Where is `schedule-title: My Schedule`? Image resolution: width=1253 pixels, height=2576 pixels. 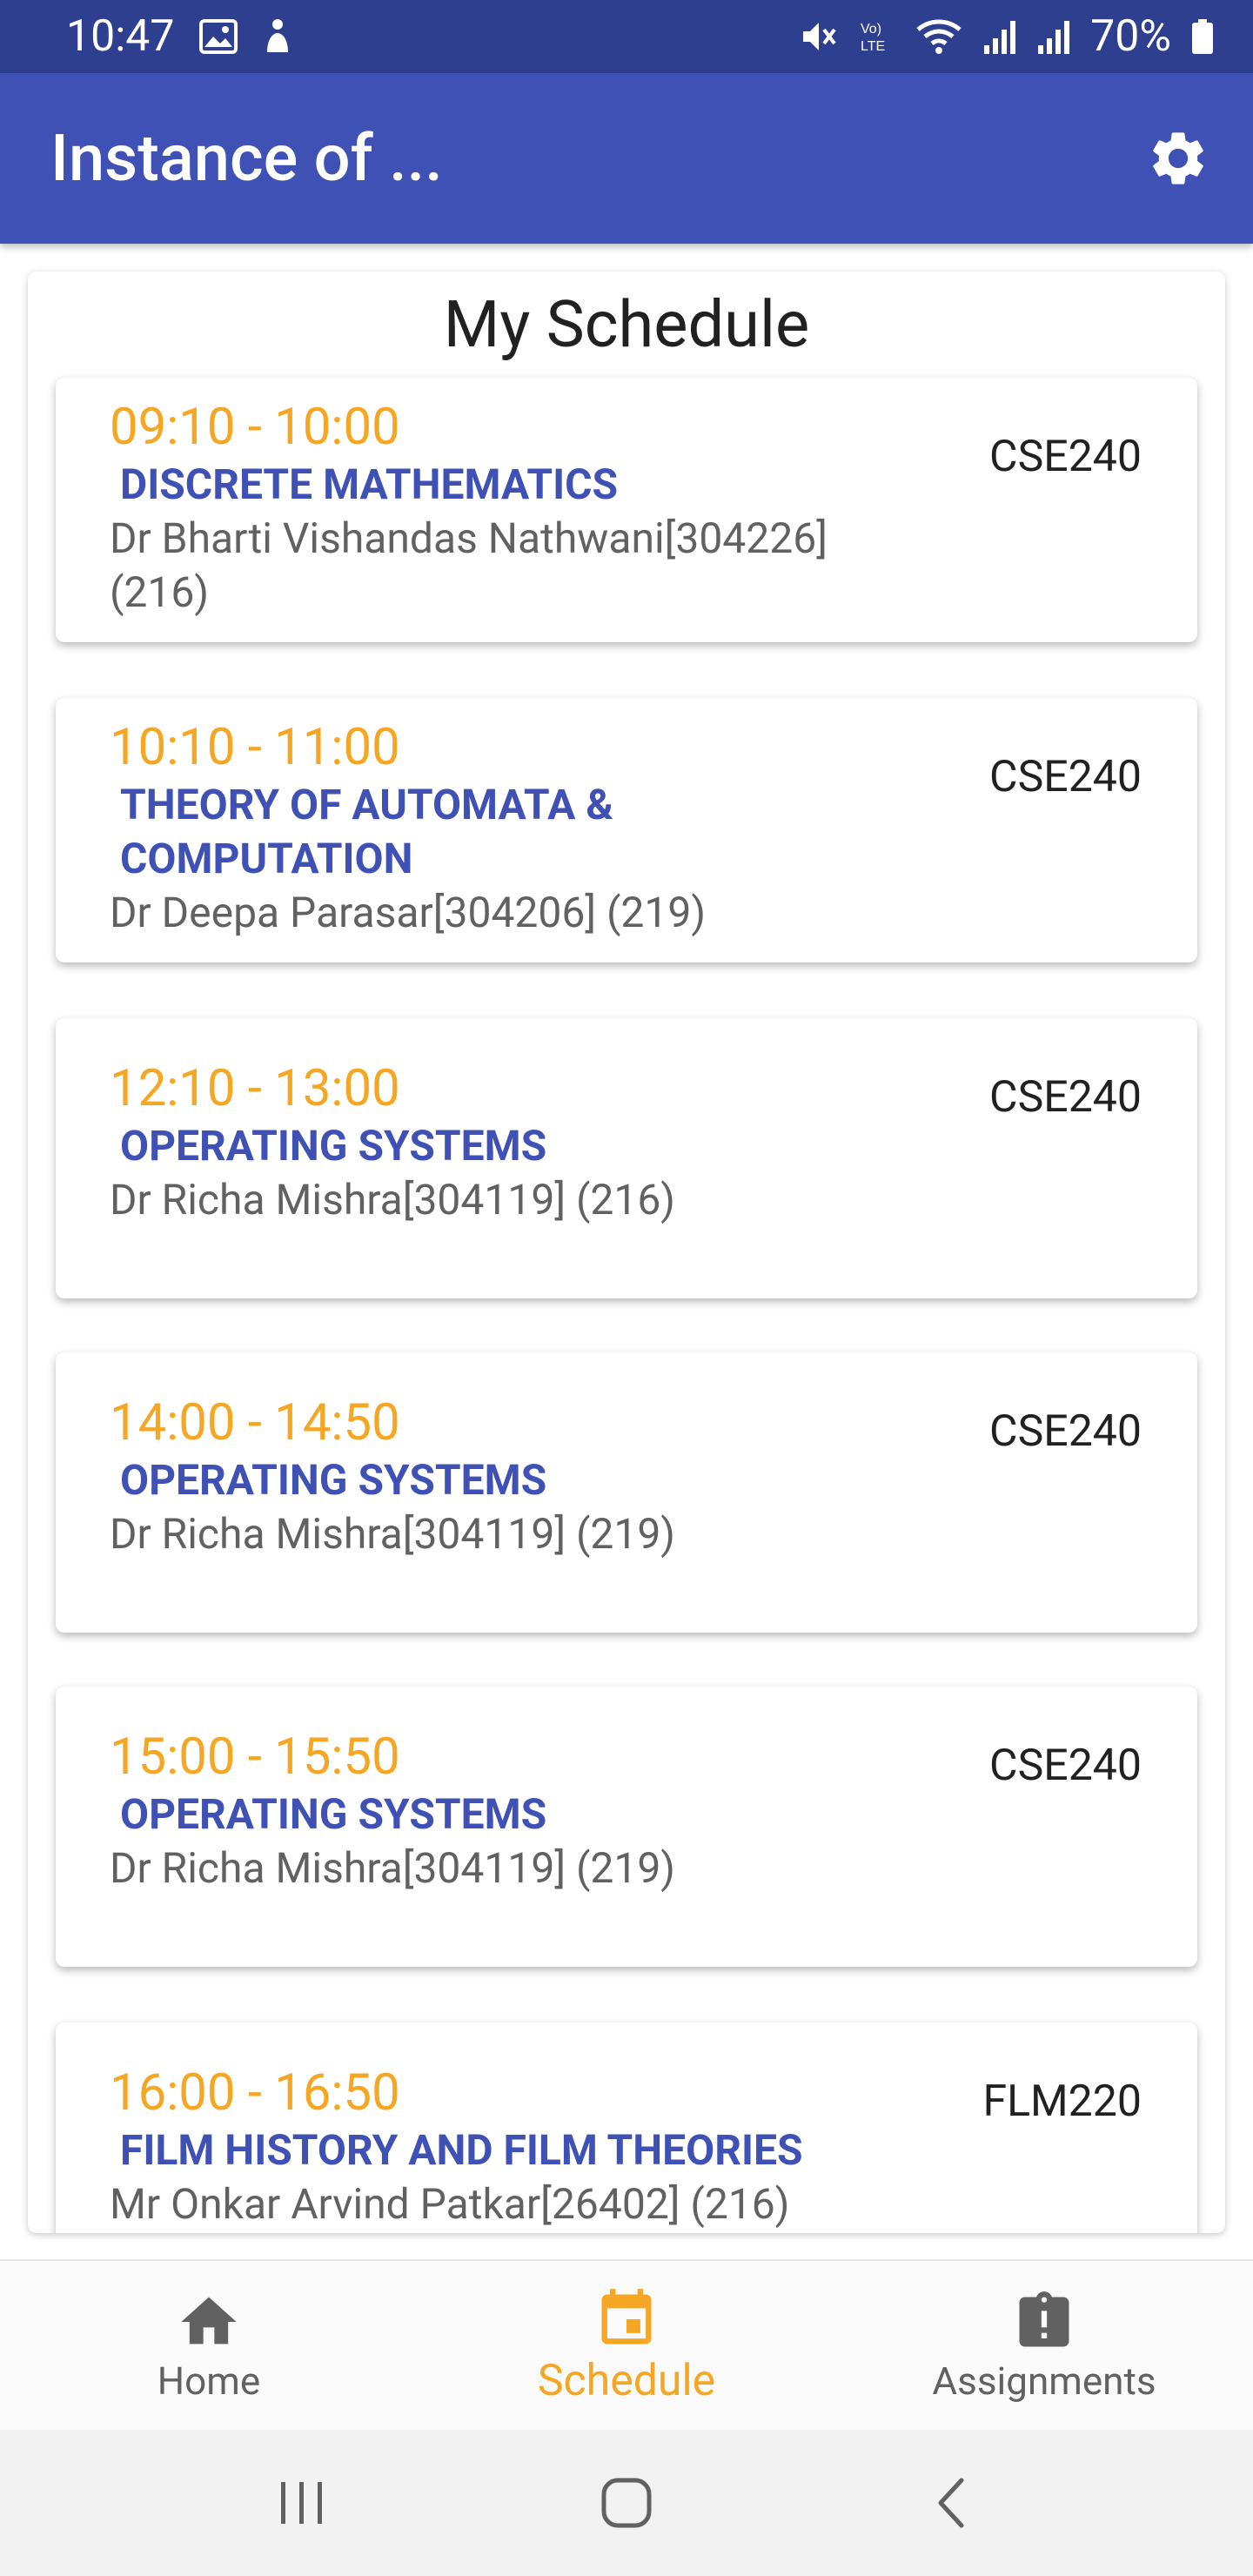
schedule-title: My Schedule is located at coordinates (626, 325).